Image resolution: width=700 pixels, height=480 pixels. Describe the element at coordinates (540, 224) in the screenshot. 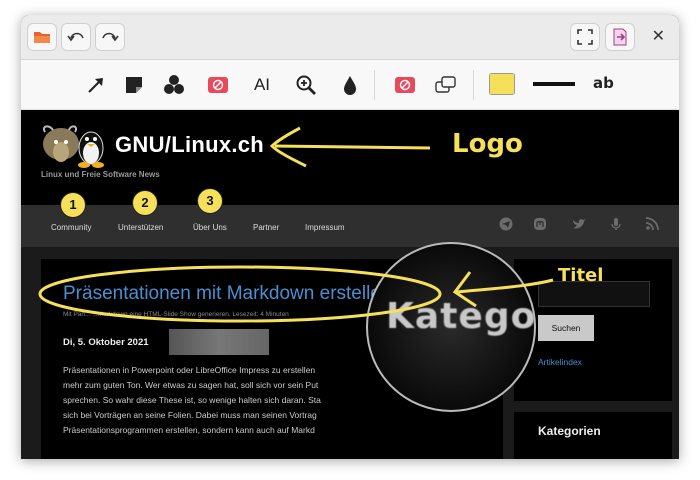

I see `mastodon-icon` at that location.